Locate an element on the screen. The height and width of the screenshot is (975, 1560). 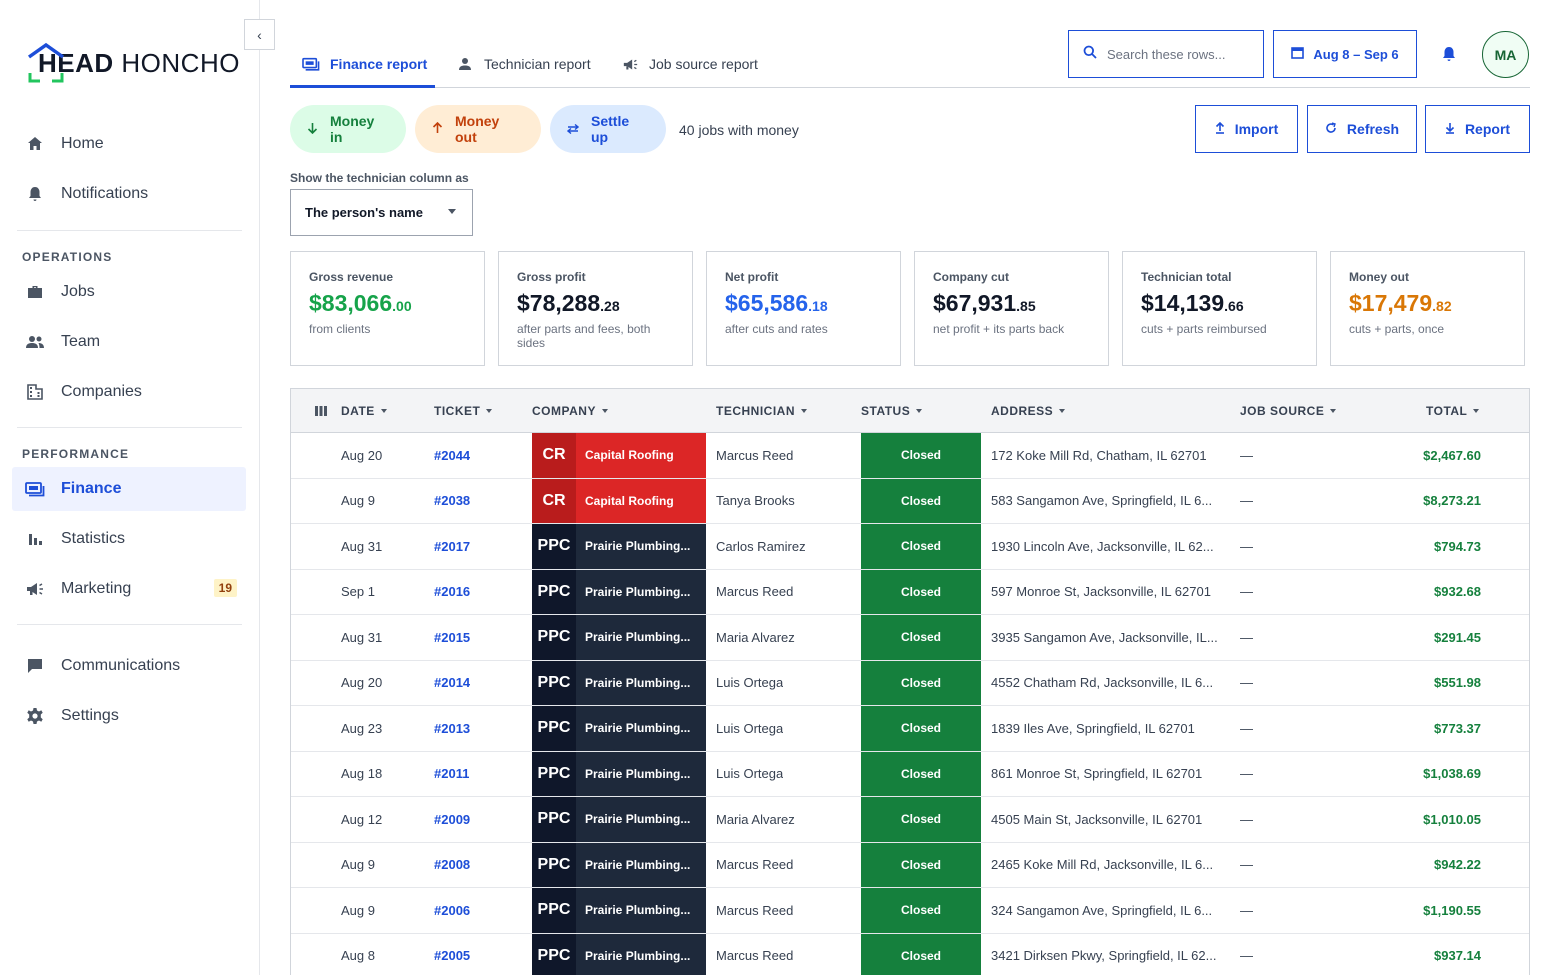
finance-icon is located at coordinates (35, 489).